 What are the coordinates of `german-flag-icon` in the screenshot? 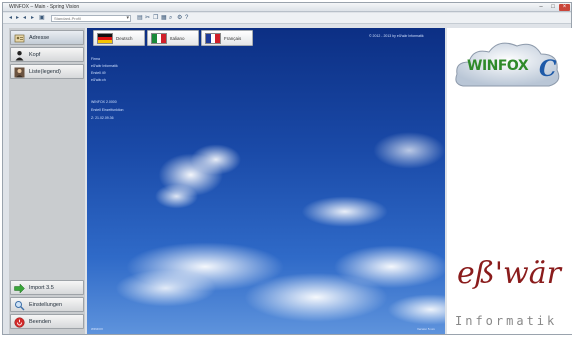 It's located at (105, 38).